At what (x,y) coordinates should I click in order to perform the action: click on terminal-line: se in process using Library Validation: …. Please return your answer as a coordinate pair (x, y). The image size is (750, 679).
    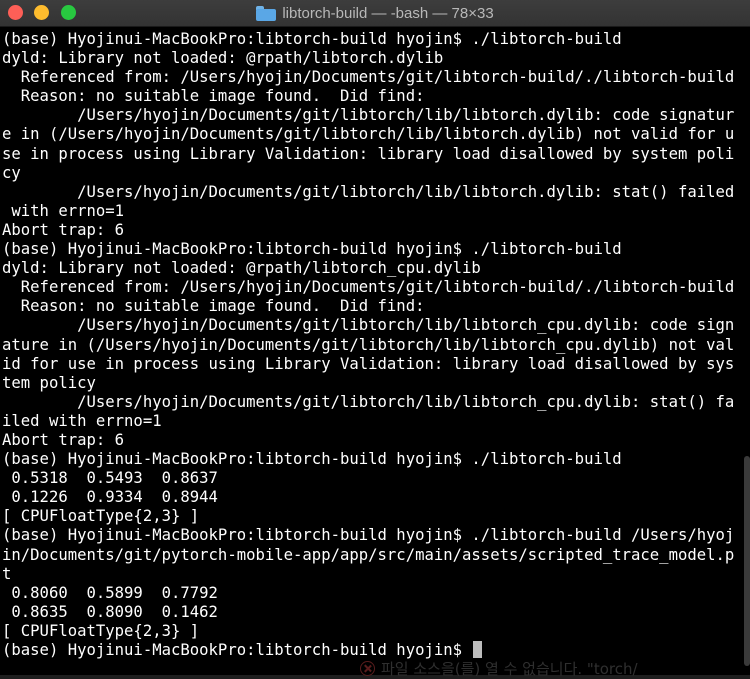
    Looking at the image, I should click on (375, 154).